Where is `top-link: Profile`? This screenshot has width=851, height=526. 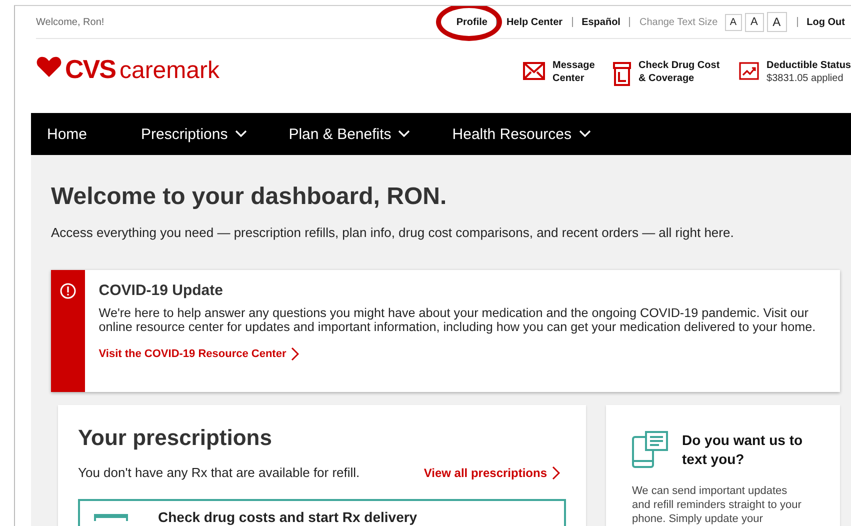 top-link: Profile is located at coordinates (472, 22).